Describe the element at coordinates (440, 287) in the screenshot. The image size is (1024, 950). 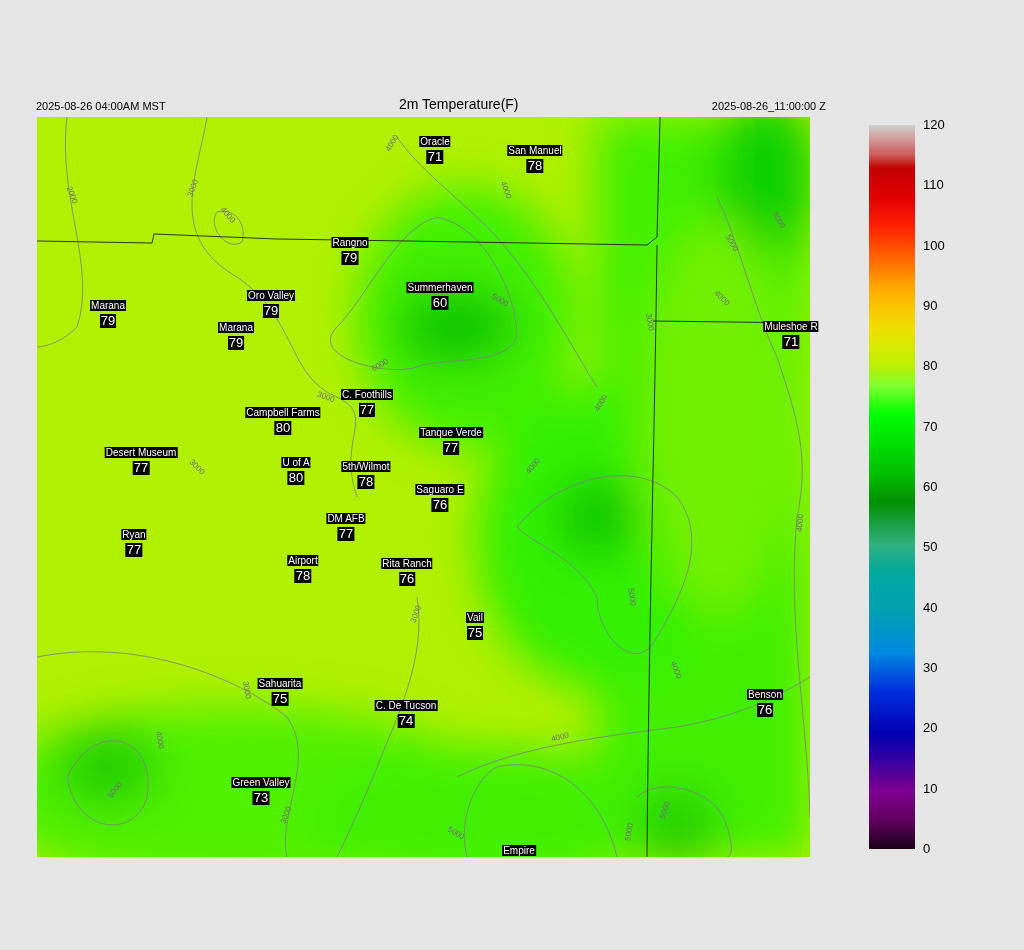
I see `station-name: Summerhaven` at that location.